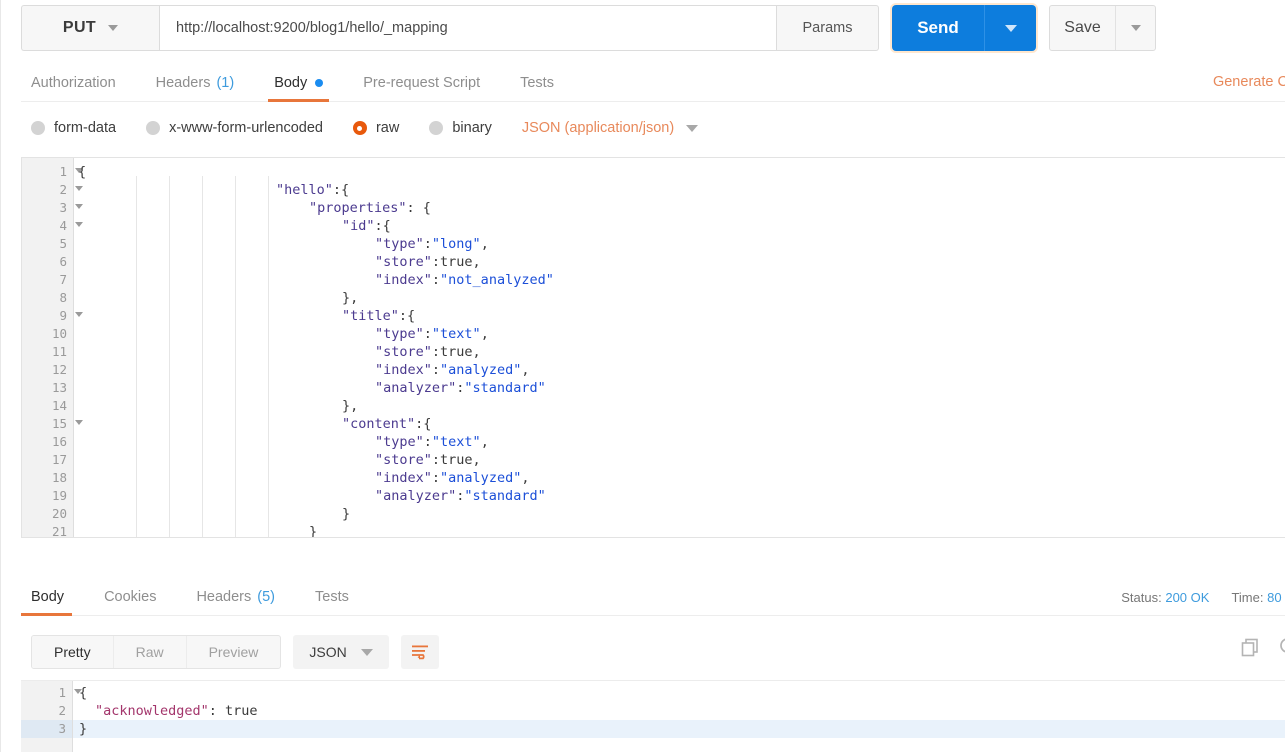 Image resolution: width=1285 pixels, height=752 pixels. I want to click on tab-count: (5), so click(266, 596).